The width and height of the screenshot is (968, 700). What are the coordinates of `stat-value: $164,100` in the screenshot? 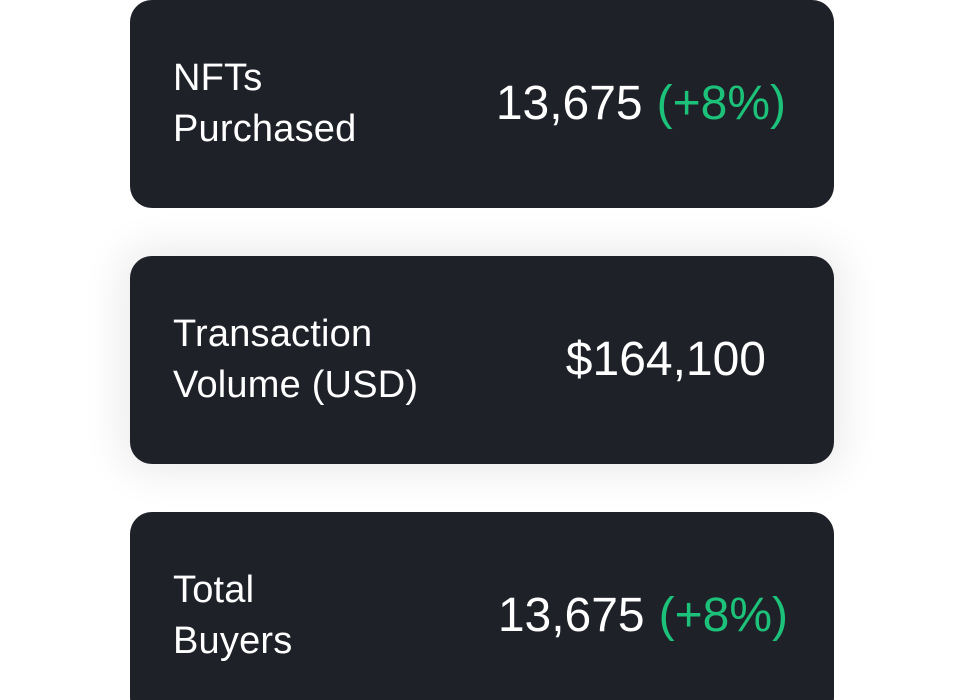 It's located at (666, 360).